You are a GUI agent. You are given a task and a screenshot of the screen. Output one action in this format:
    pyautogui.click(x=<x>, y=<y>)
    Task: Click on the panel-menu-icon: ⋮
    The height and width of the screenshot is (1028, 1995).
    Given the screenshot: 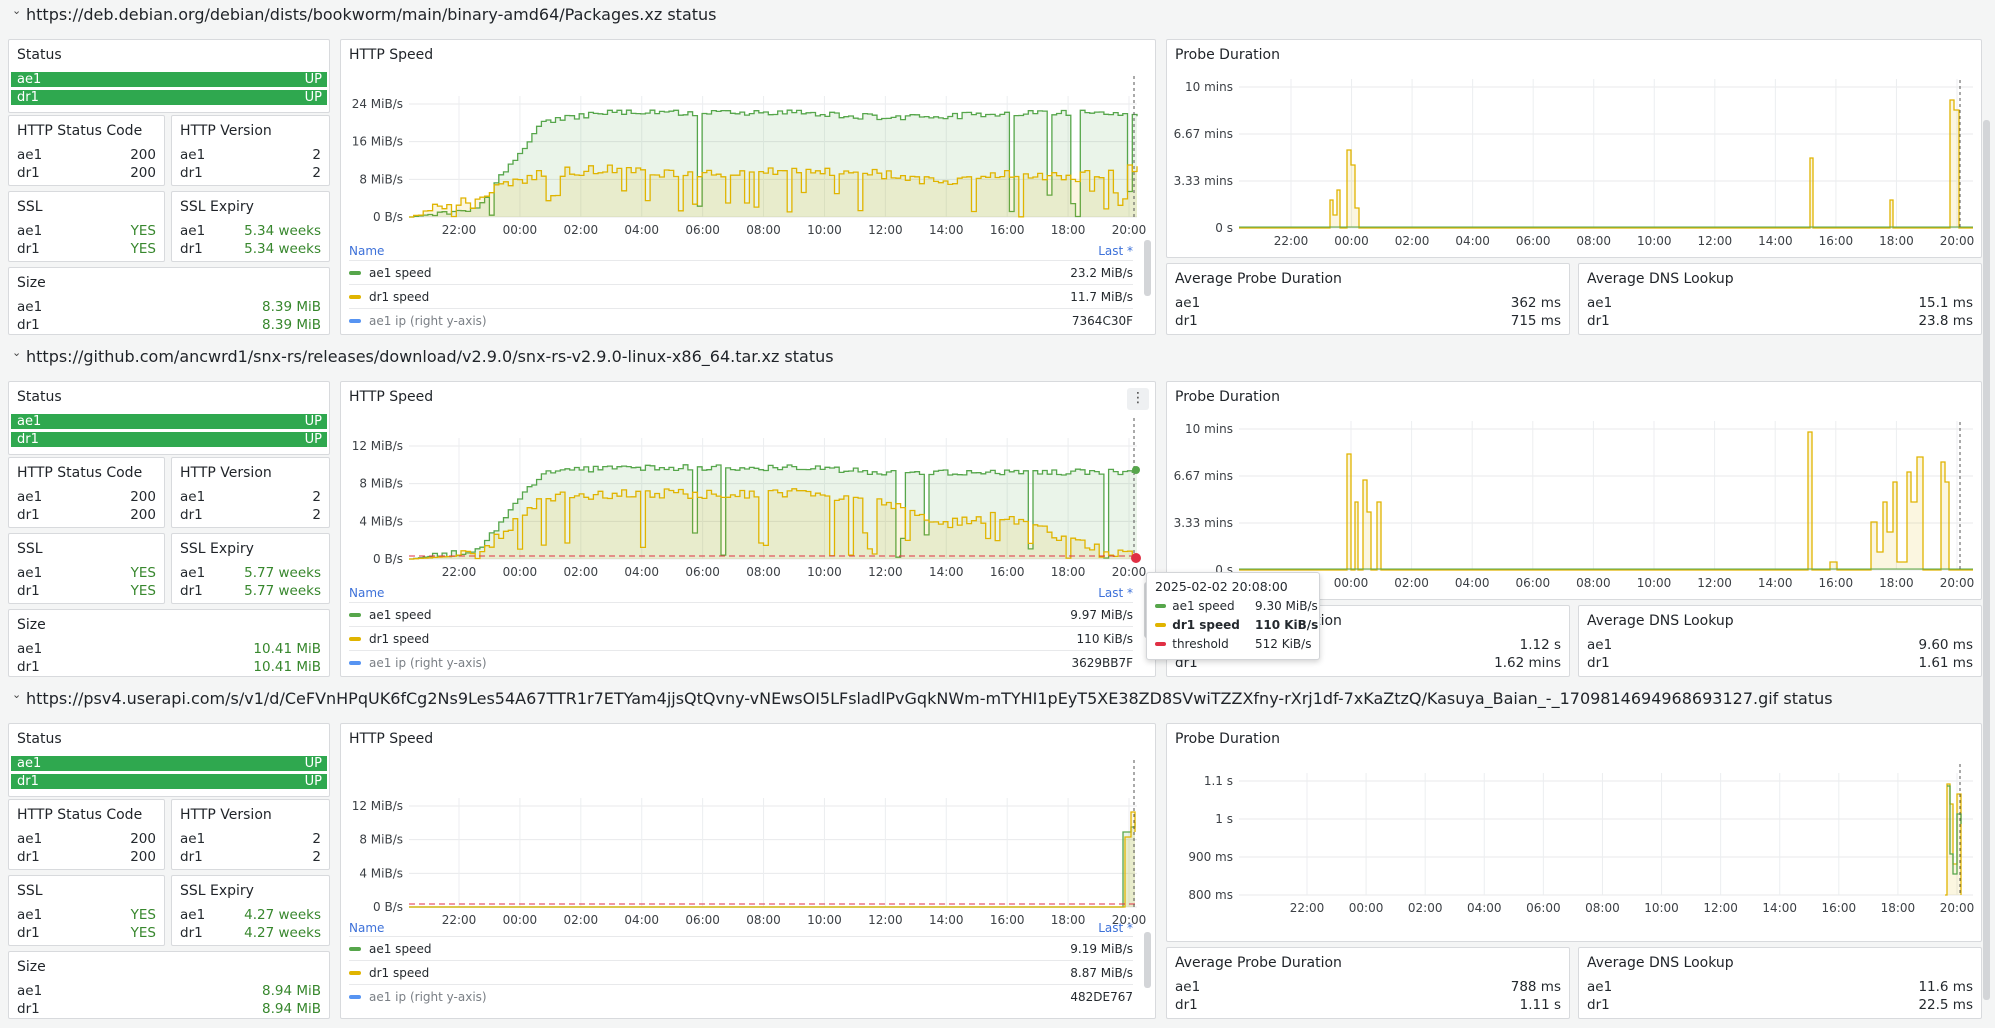 What is the action you would take?
    pyautogui.click(x=1138, y=399)
    